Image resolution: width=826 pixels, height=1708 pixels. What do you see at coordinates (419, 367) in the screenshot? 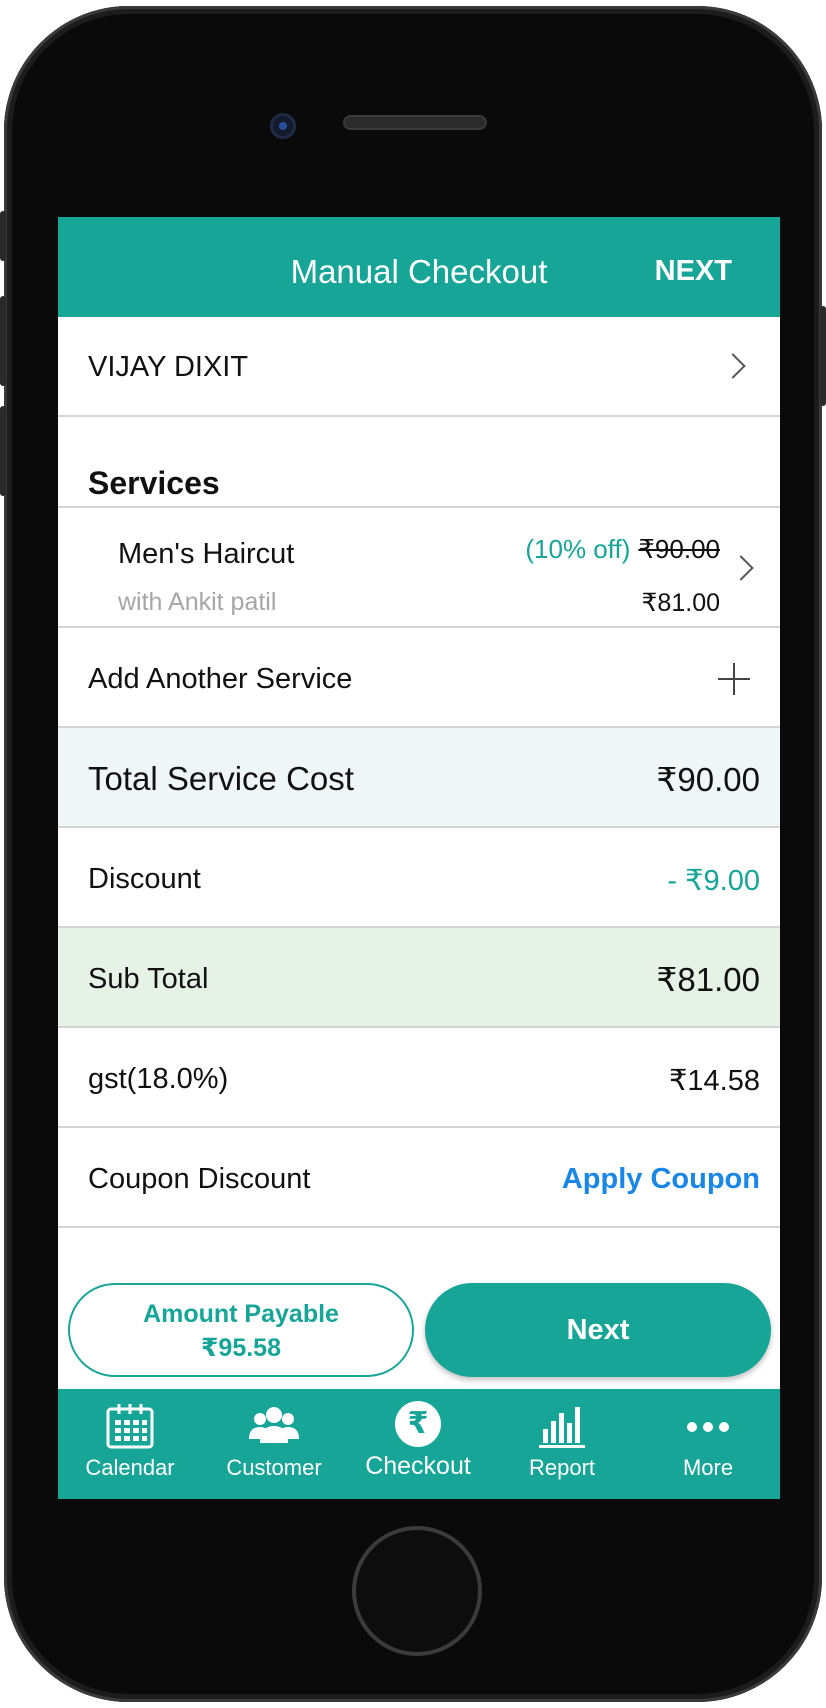
I see `customer-row: VIJAY DIXIT` at bounding box center [419, 367].